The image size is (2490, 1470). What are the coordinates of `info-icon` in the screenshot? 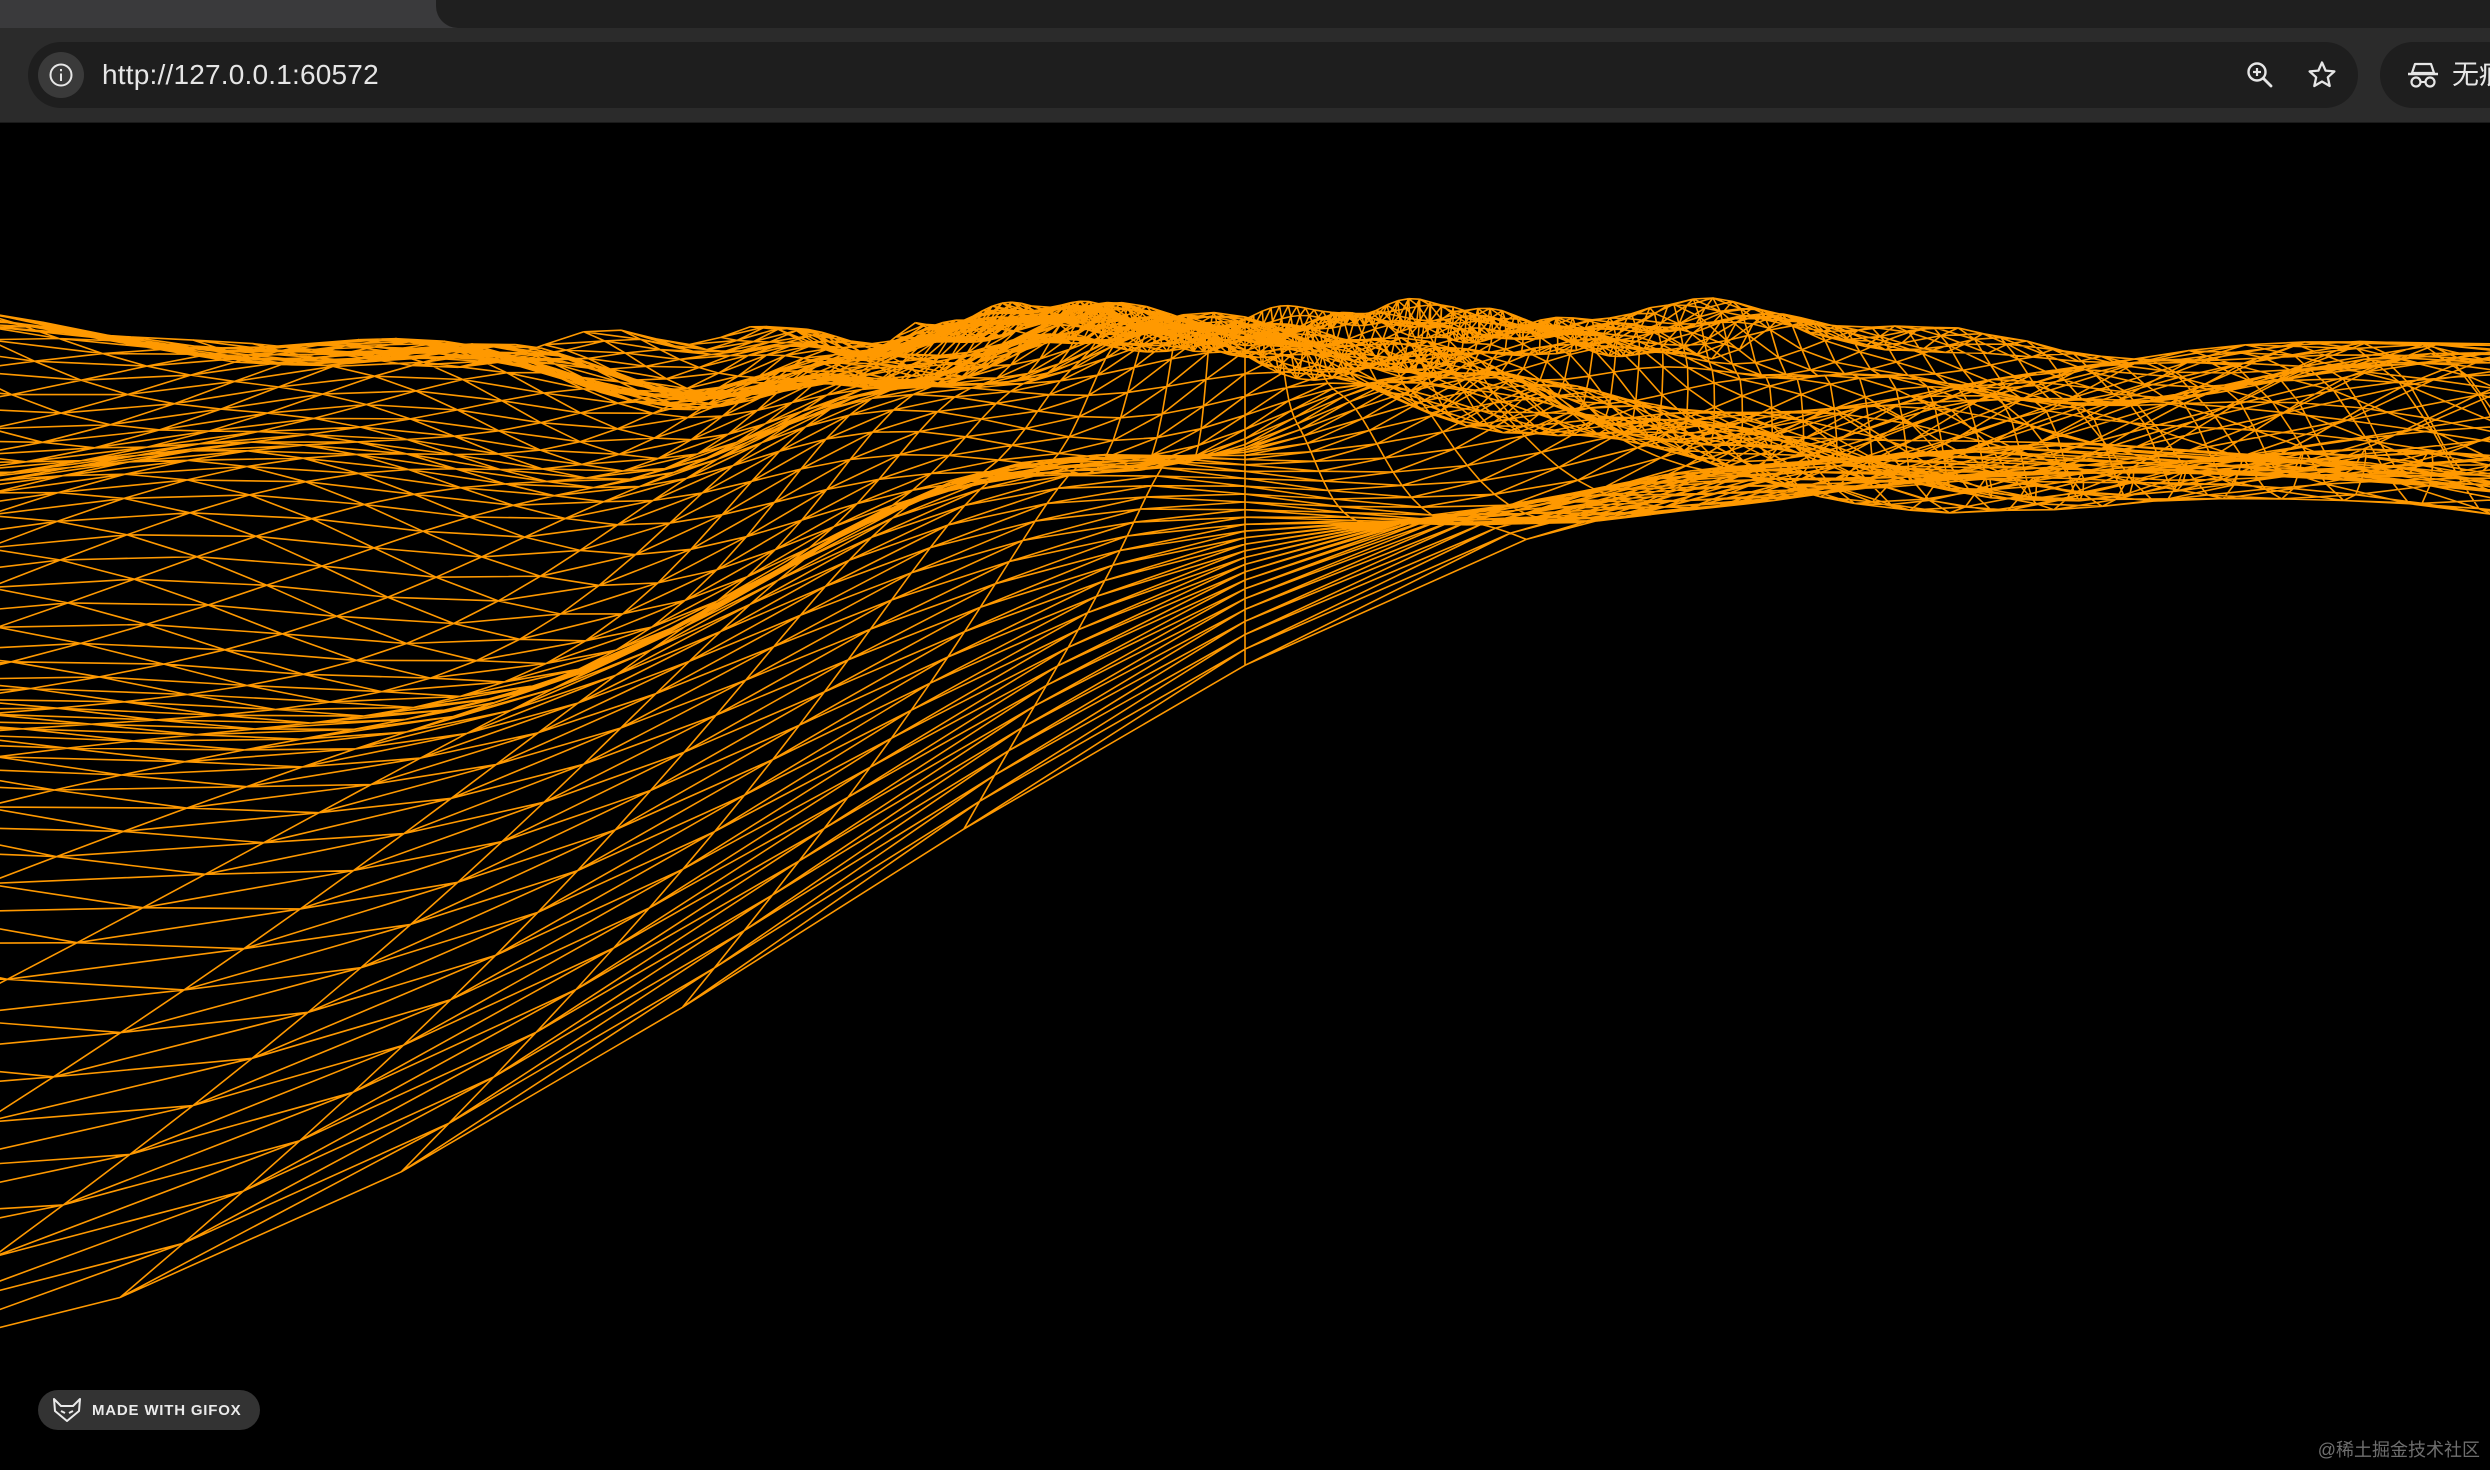 It's located at (61, 75).